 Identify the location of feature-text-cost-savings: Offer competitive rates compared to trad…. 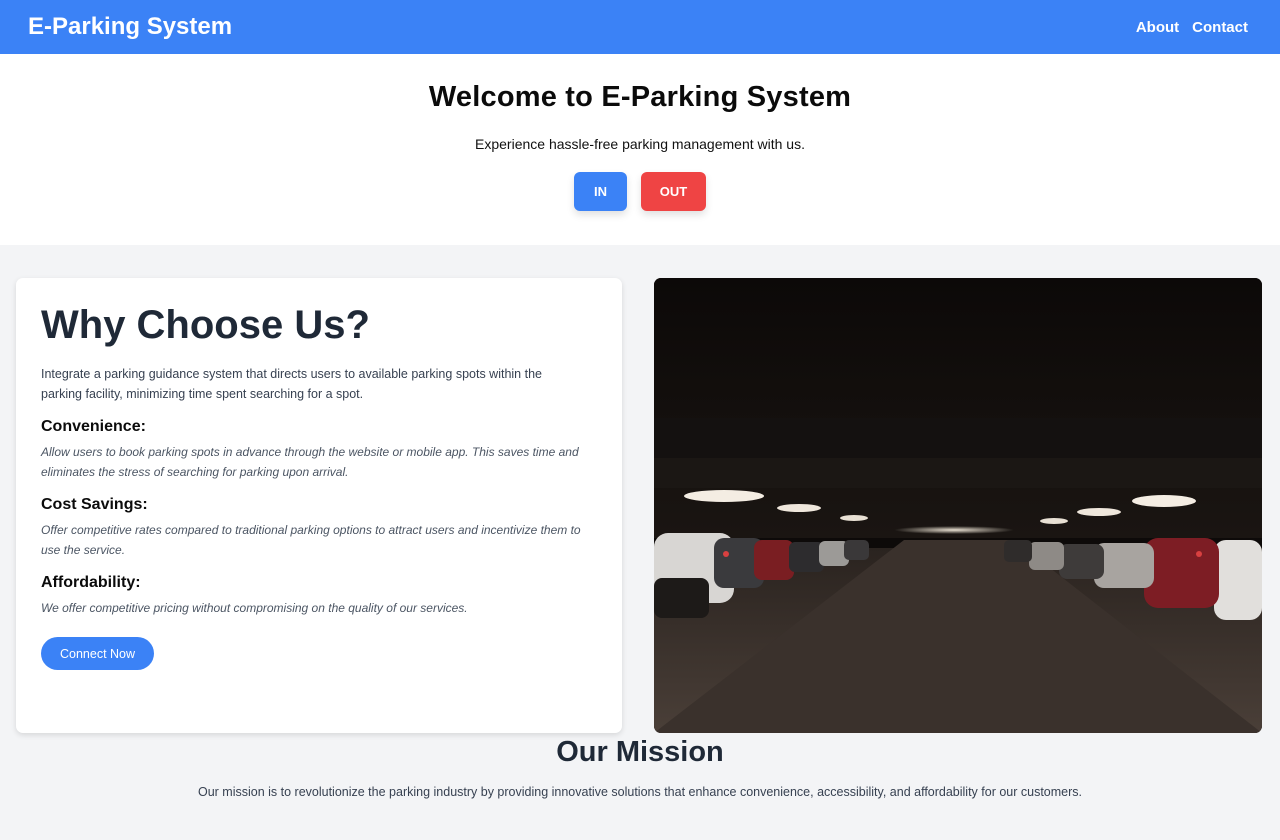
(311, 540).